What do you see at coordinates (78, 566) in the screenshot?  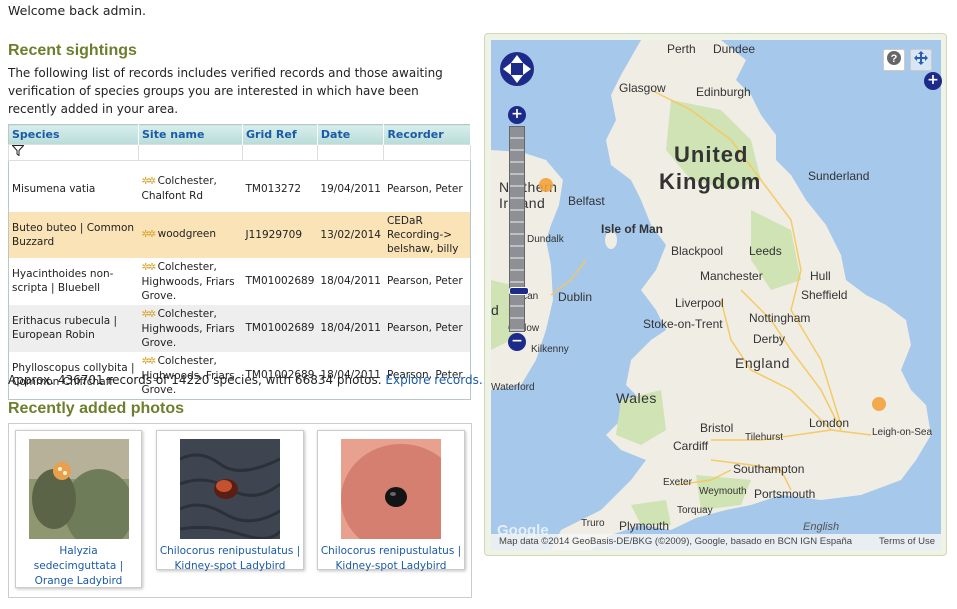 I see `photo-caption: Halyzia sedecimguttata | Orange Ladybird` at bounding box center [78, 566].